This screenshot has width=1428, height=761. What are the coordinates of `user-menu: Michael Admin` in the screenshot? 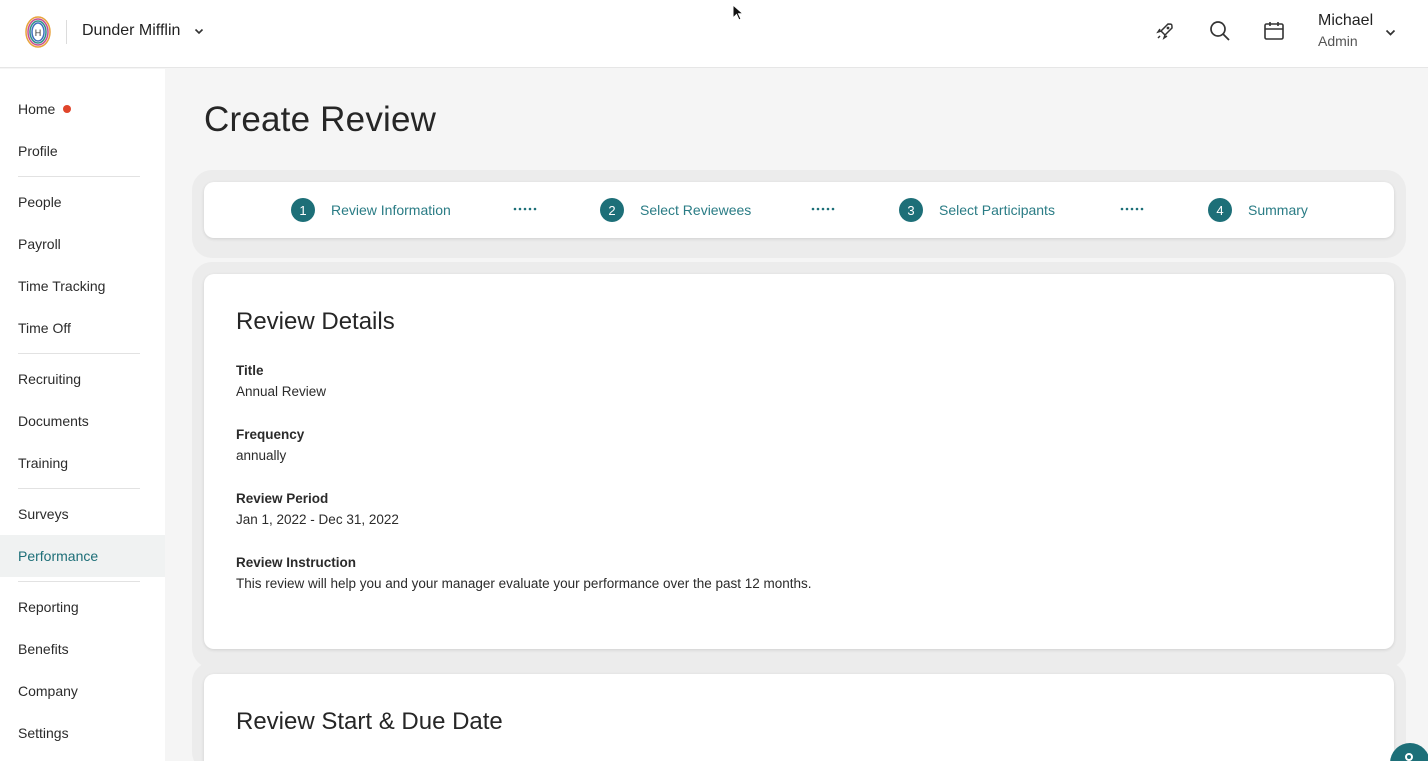 It's located at (1345, 30).